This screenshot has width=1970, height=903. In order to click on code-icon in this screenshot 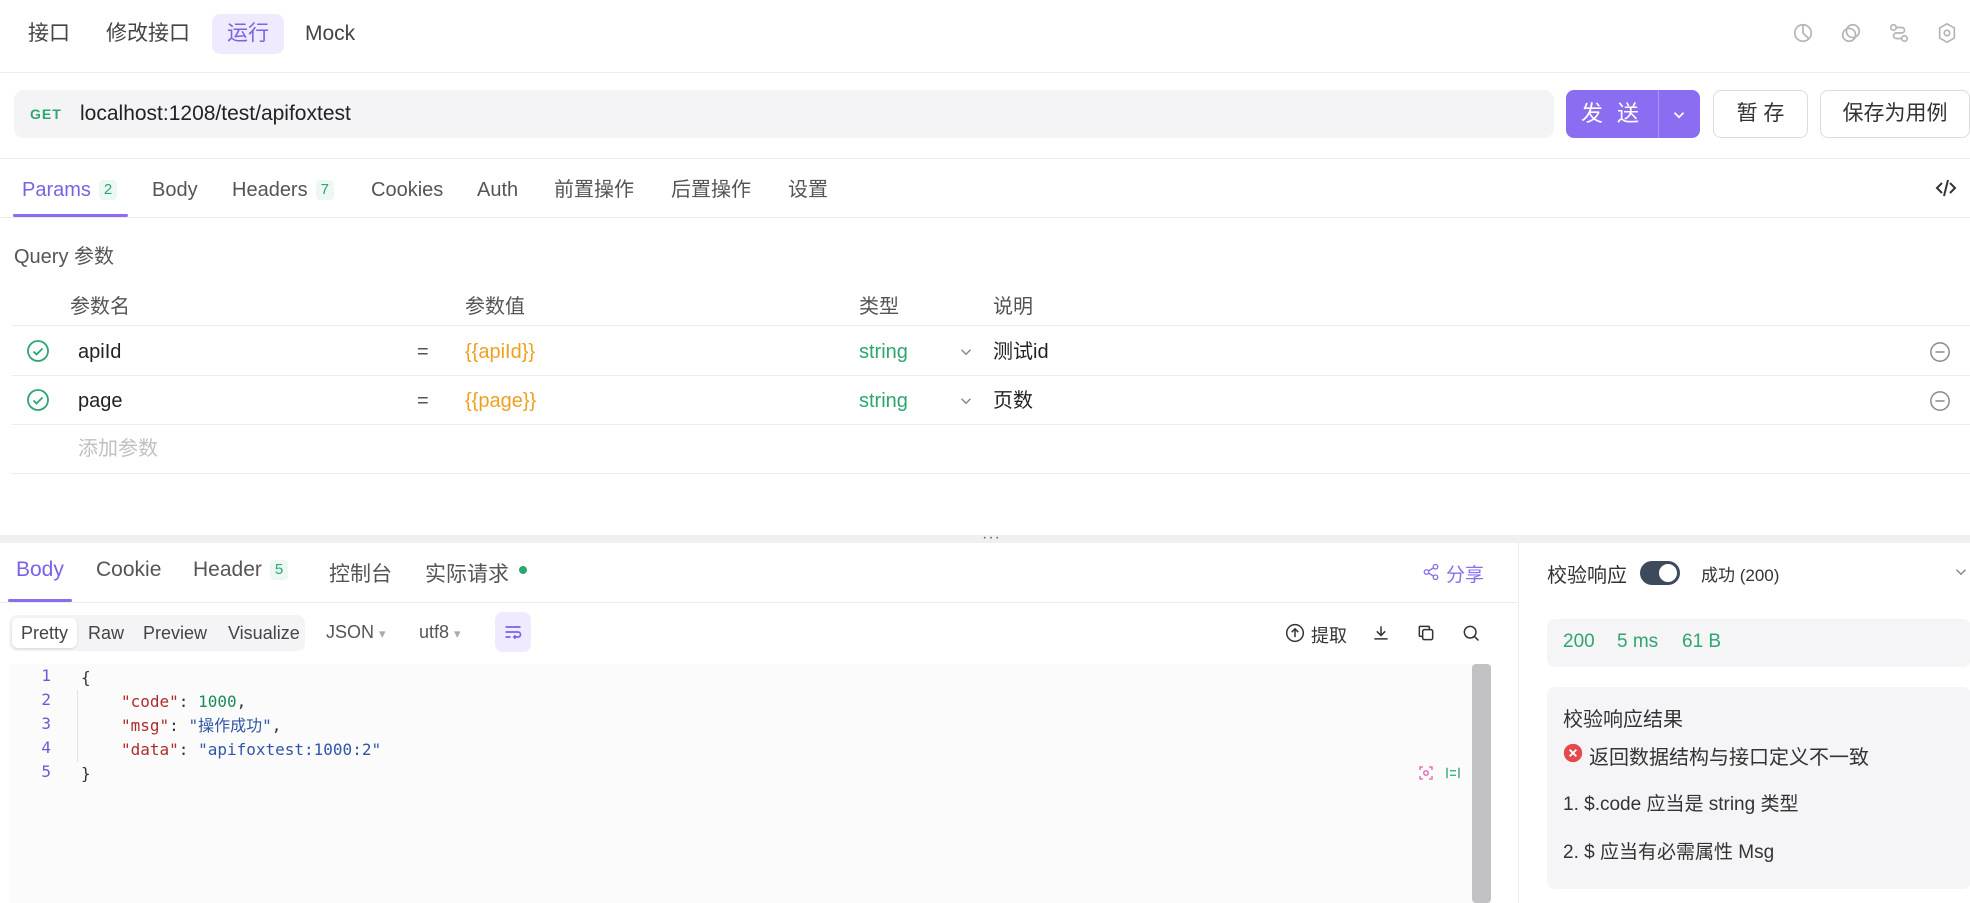, I will do `click(1946, 188)`.